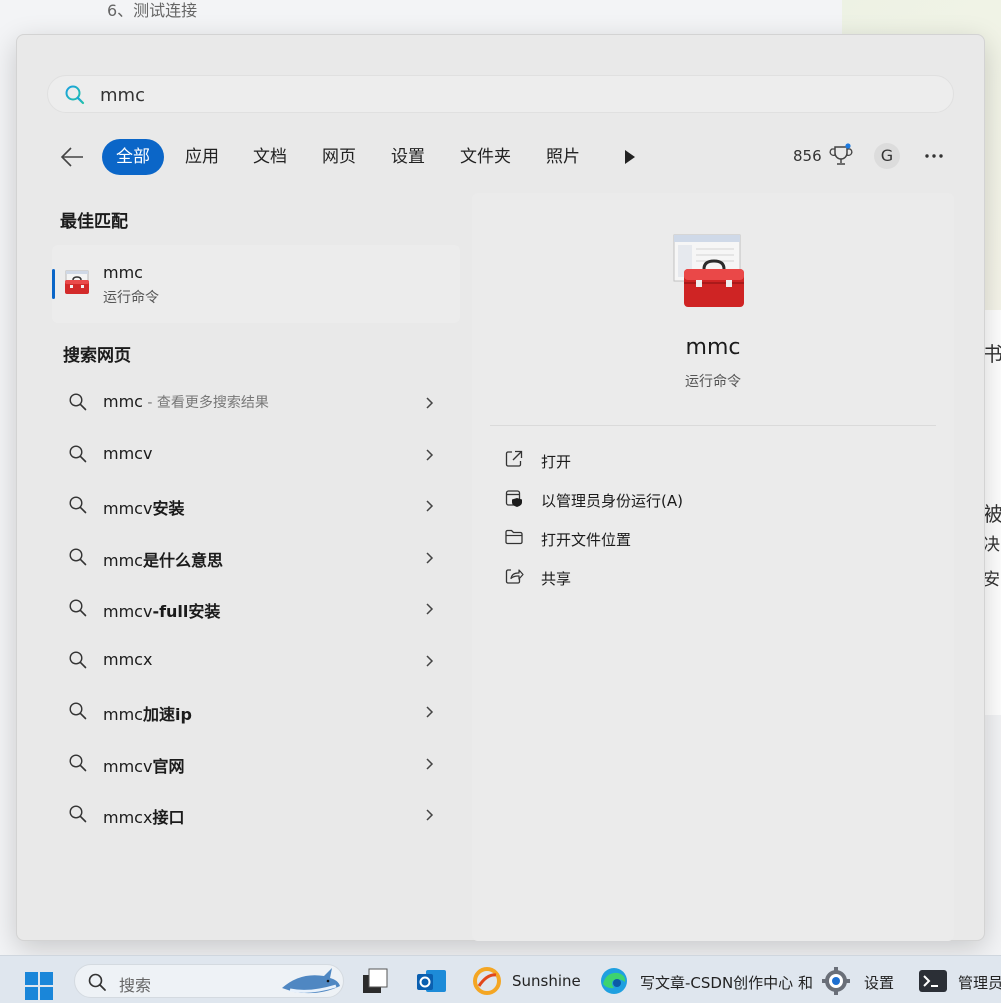  Describe the element at coordinates (556, 579) in the screenshot. I see `action-label: 共享` at that location.